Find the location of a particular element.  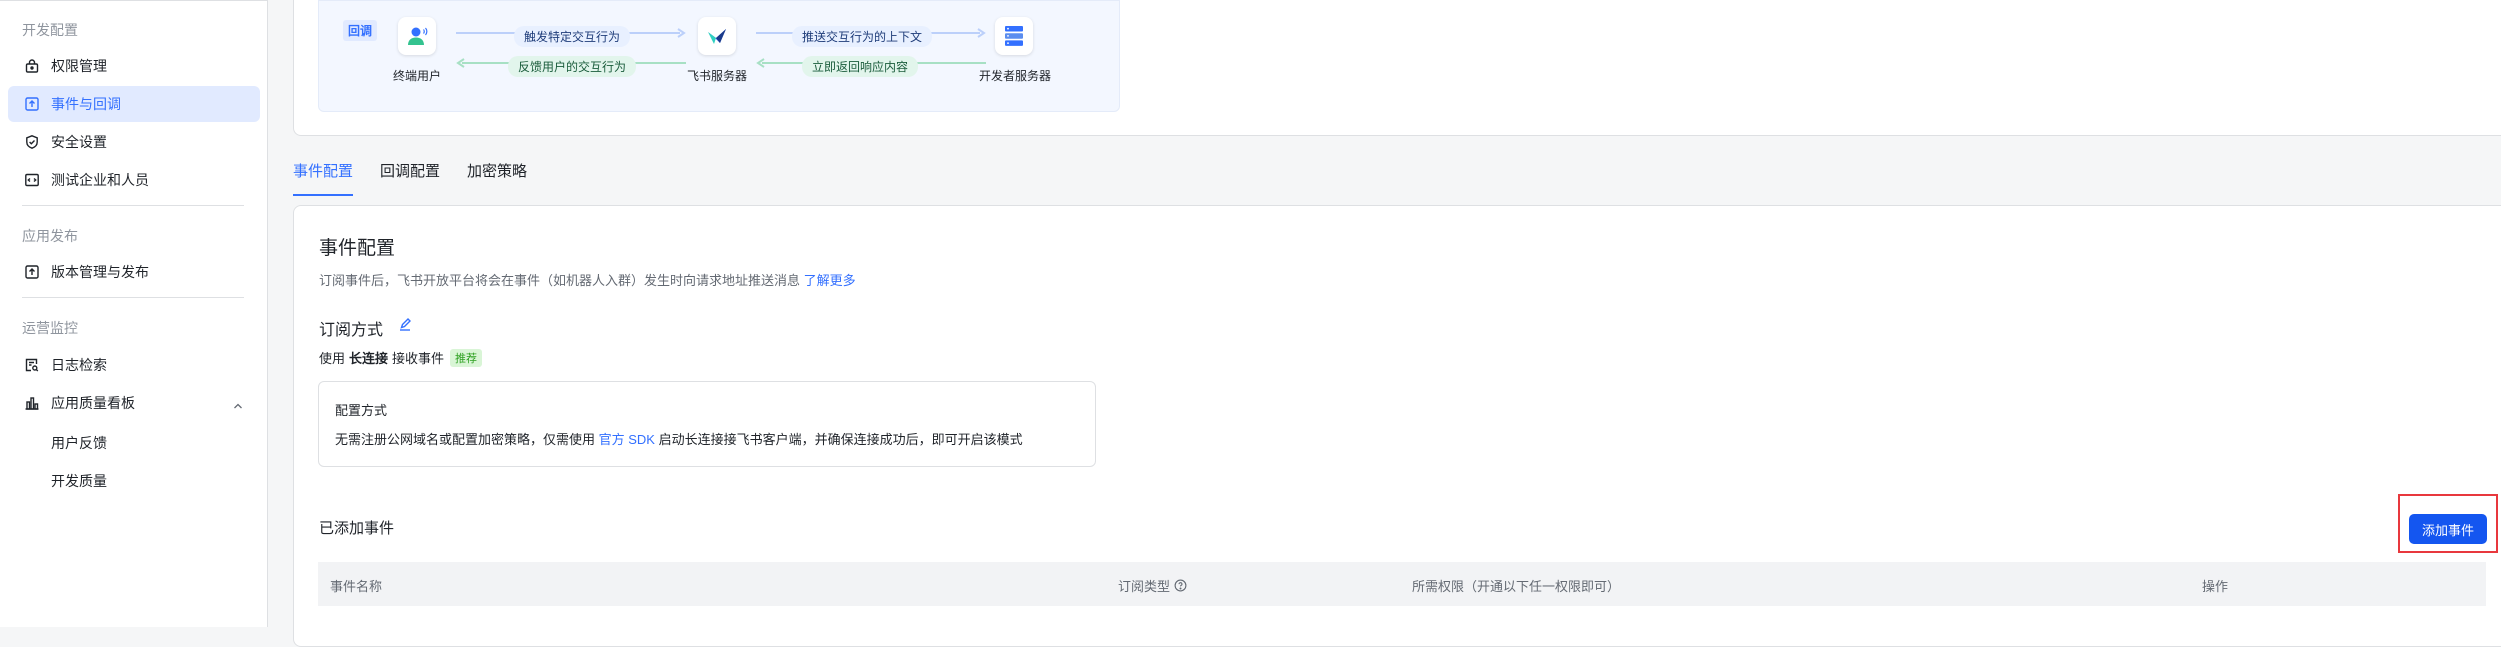

event-callback-icon is located at coordinates (32, 104).